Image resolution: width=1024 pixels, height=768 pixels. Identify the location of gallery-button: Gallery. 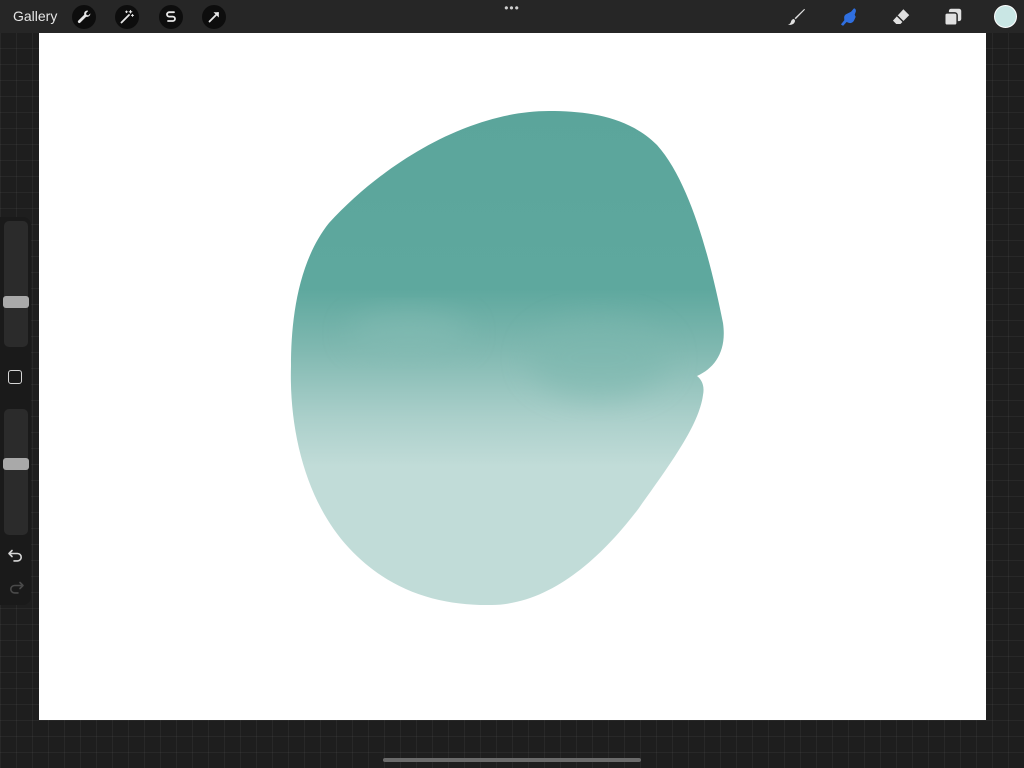
(35, 16).